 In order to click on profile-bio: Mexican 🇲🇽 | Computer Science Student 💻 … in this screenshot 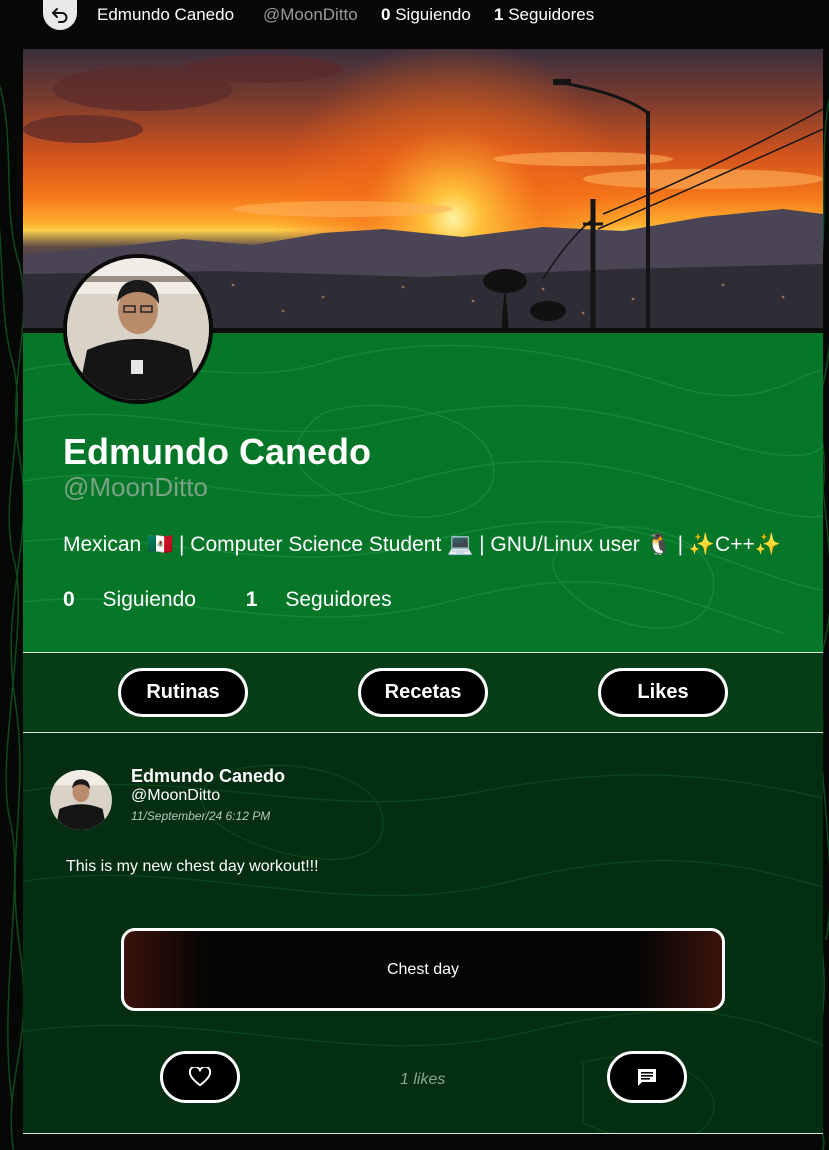, I will do `click(422, 544)`.